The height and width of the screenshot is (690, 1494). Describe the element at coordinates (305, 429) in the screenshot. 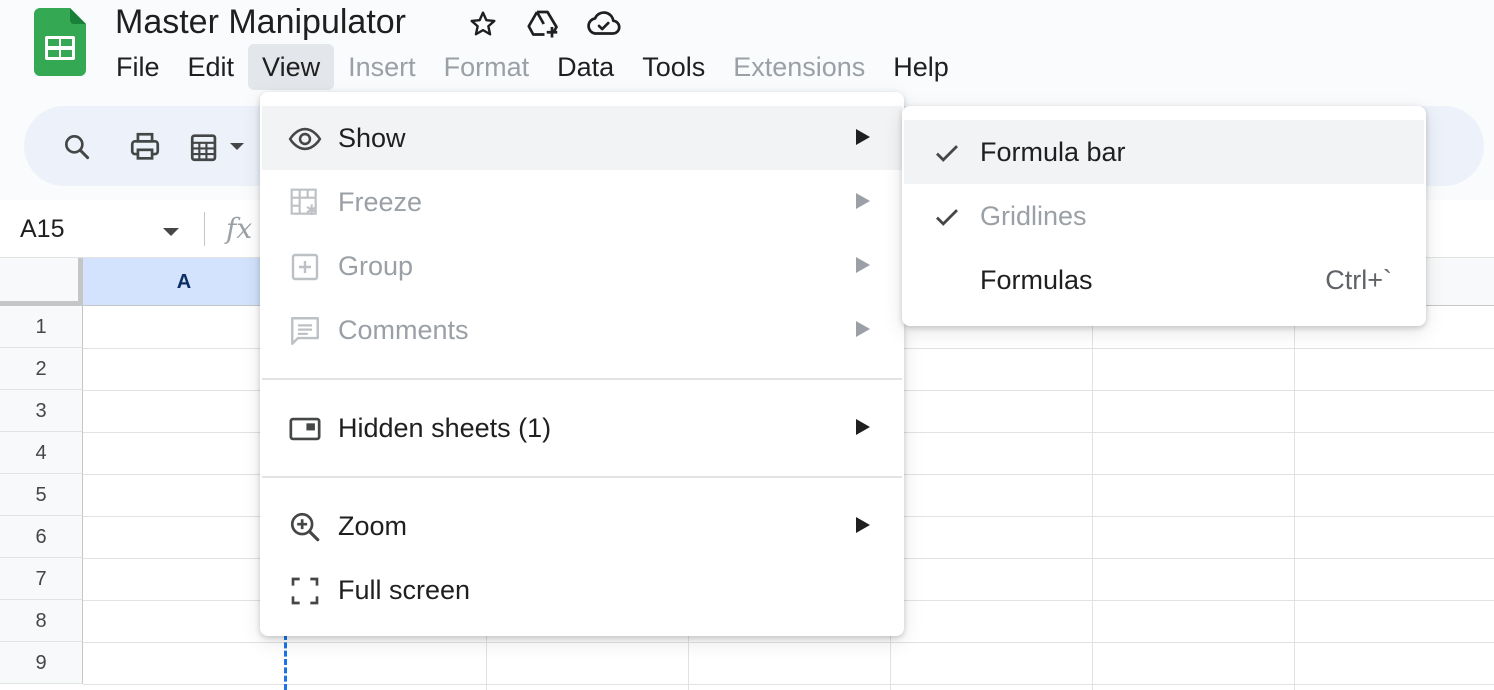

I see `hidden-sheets-icon` at that location.